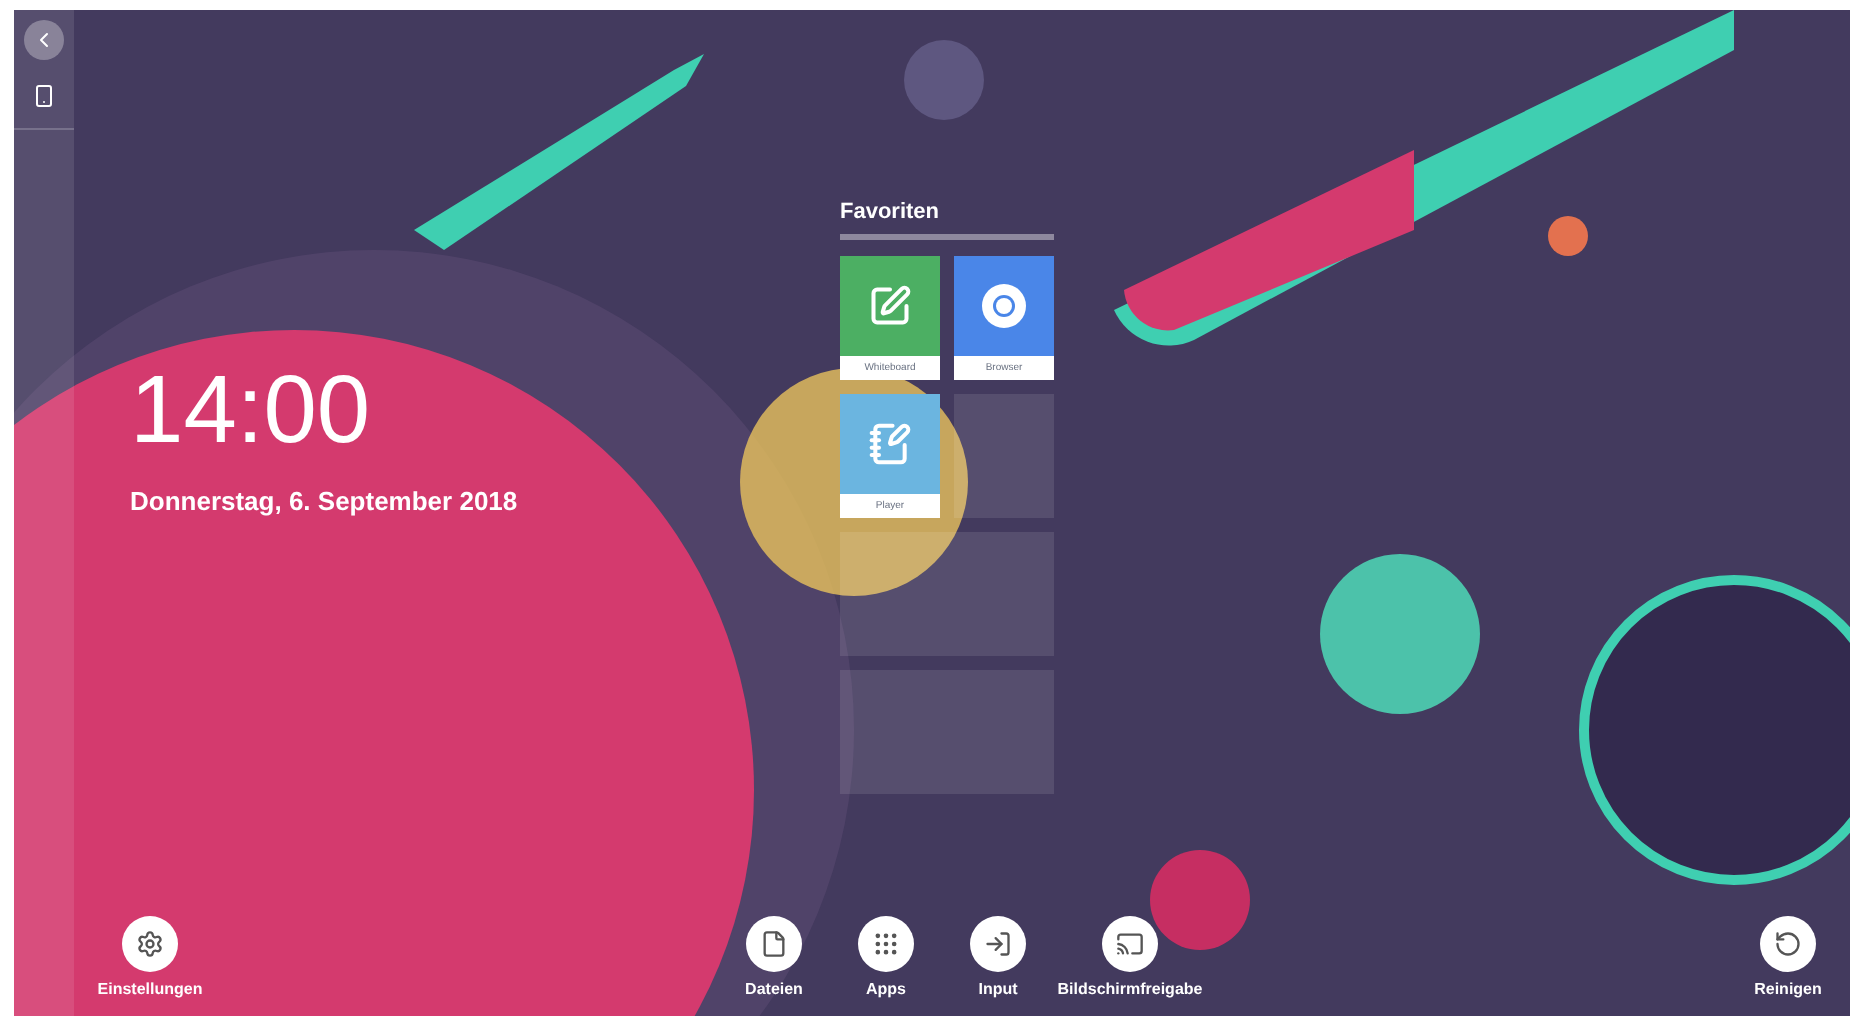 The width and height of the screenshot is (1860, 1016). Describe the element at coordinates (890, 306) in the screenshot. I see `pen-square-icon` at that location.